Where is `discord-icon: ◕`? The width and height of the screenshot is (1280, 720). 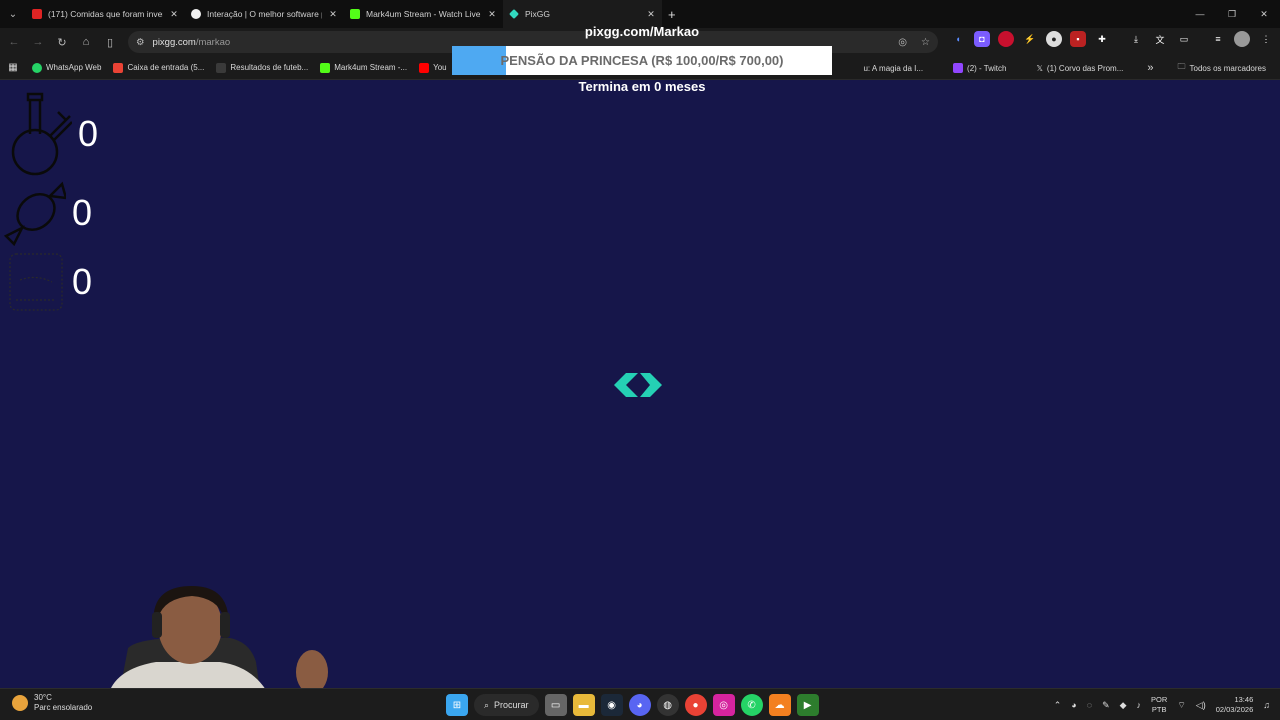 discord-icon: ◕ is located at coordinates (639, 705).